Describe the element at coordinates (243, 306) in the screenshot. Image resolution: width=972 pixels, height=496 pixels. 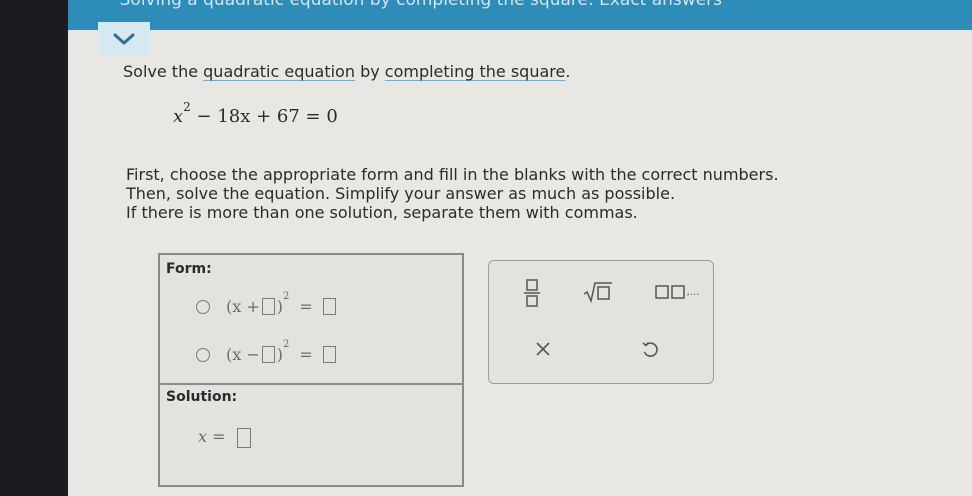
I see `option-open: (x +` at that location.